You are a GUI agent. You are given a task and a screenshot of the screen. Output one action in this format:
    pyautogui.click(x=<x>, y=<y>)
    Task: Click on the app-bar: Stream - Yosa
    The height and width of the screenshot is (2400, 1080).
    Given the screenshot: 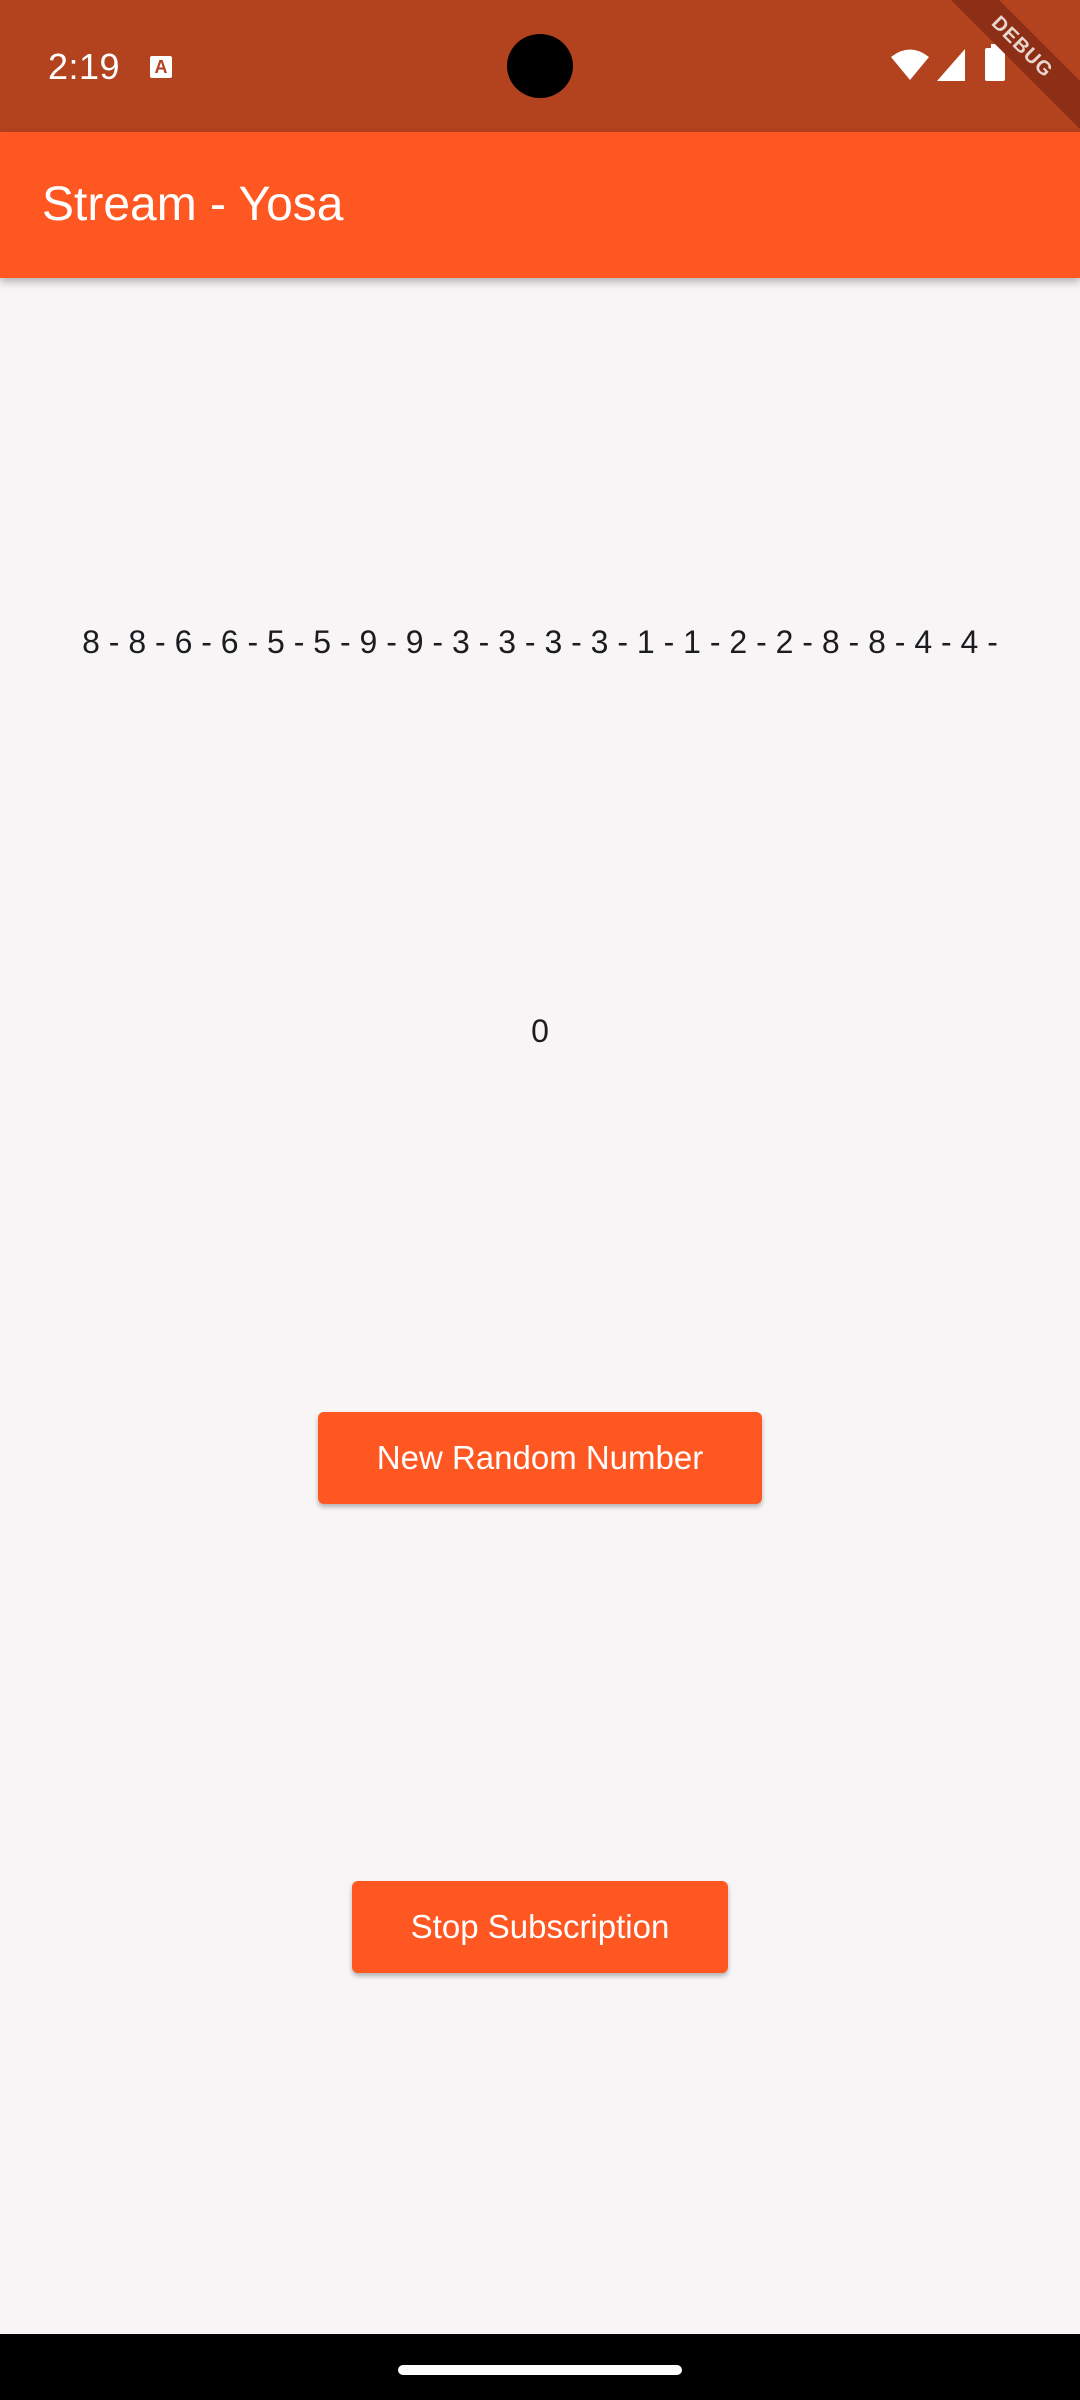 What is the action you would take?
    pyautogui.click(x=540, y=205)
    